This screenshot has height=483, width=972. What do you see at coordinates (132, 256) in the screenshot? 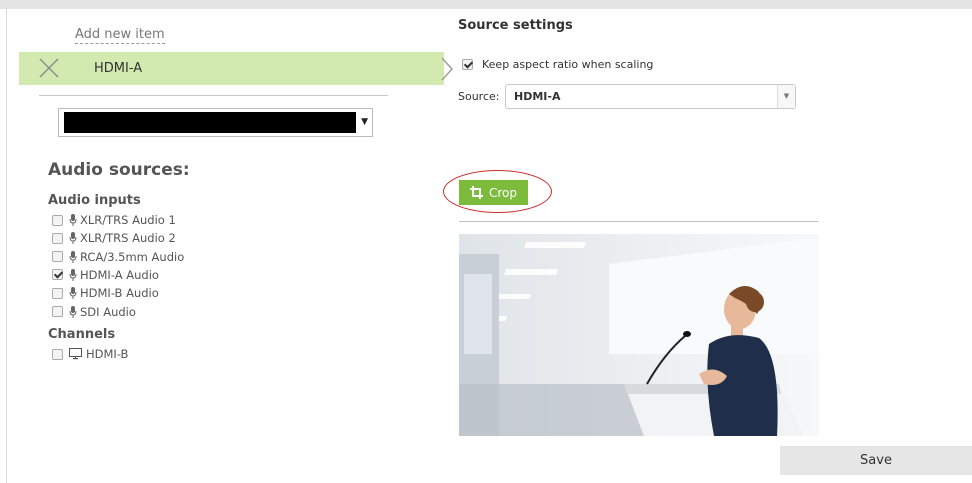
I see `audio-input-label: RCA/3.5mm Audio` at bounding box center [132, 256].